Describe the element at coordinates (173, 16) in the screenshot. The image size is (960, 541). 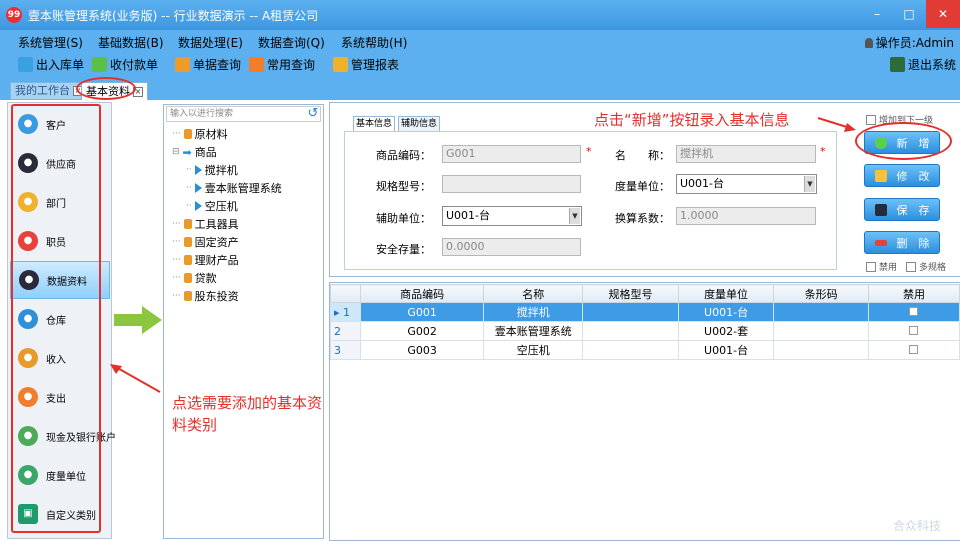
I see `window-title: 壹本账管理系统(业务版) -- 行业数据演示 -- A租赁公司` at that location.